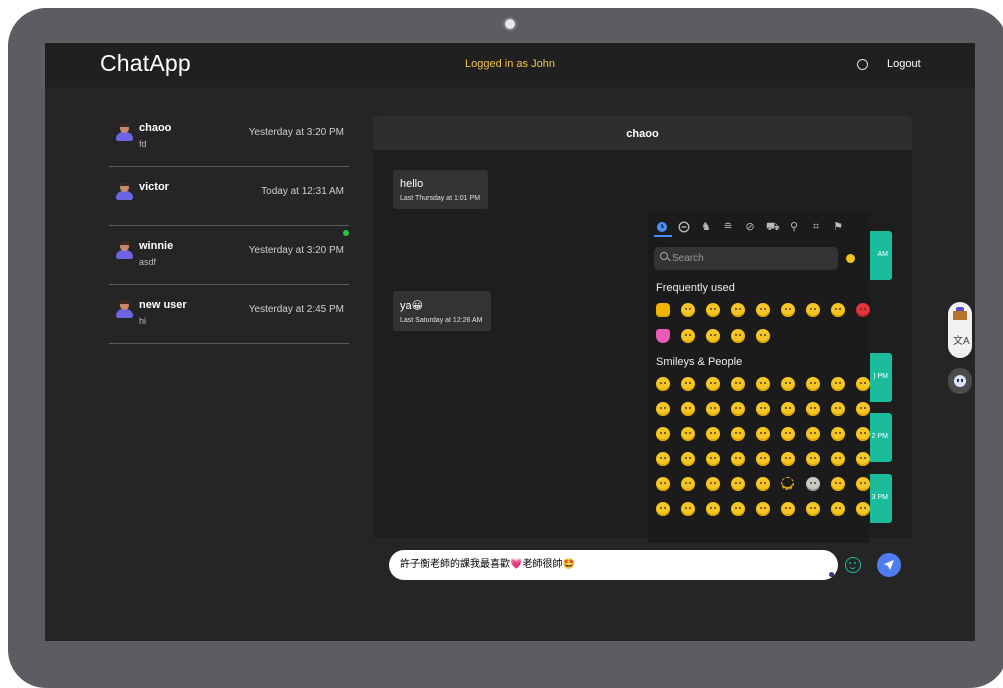  What do you see at coordinates (773, 227) in the screenshot?
I see `car-icon: ⛟` at bounding box center [773, 227].